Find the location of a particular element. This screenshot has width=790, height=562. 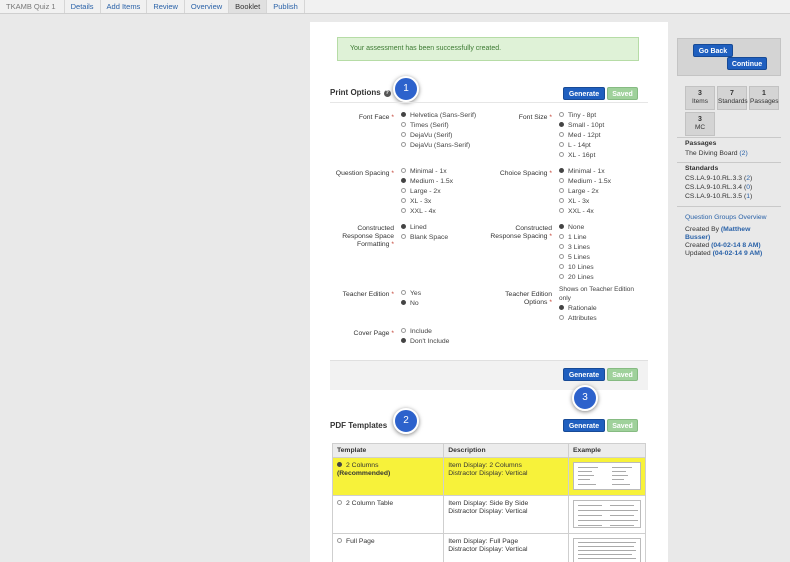

choice-spacing-option: Minimal - 1x is located at coordinates (585, 172).